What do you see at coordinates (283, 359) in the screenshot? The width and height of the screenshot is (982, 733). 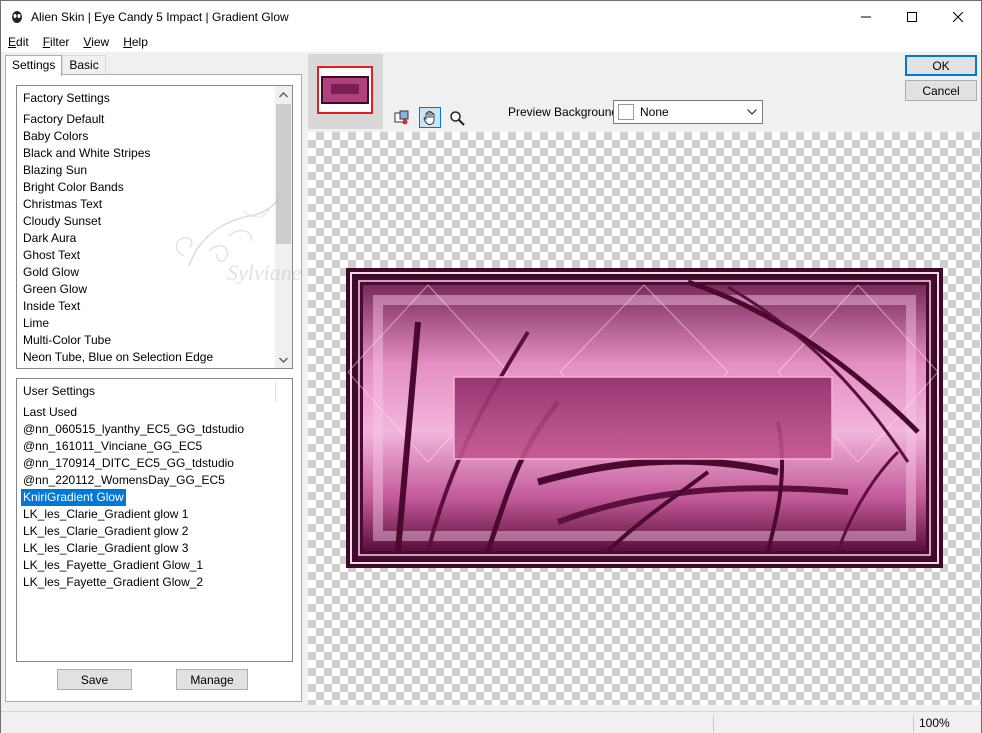 I see `scroll-down-icon` at bounding box center [283, 359].